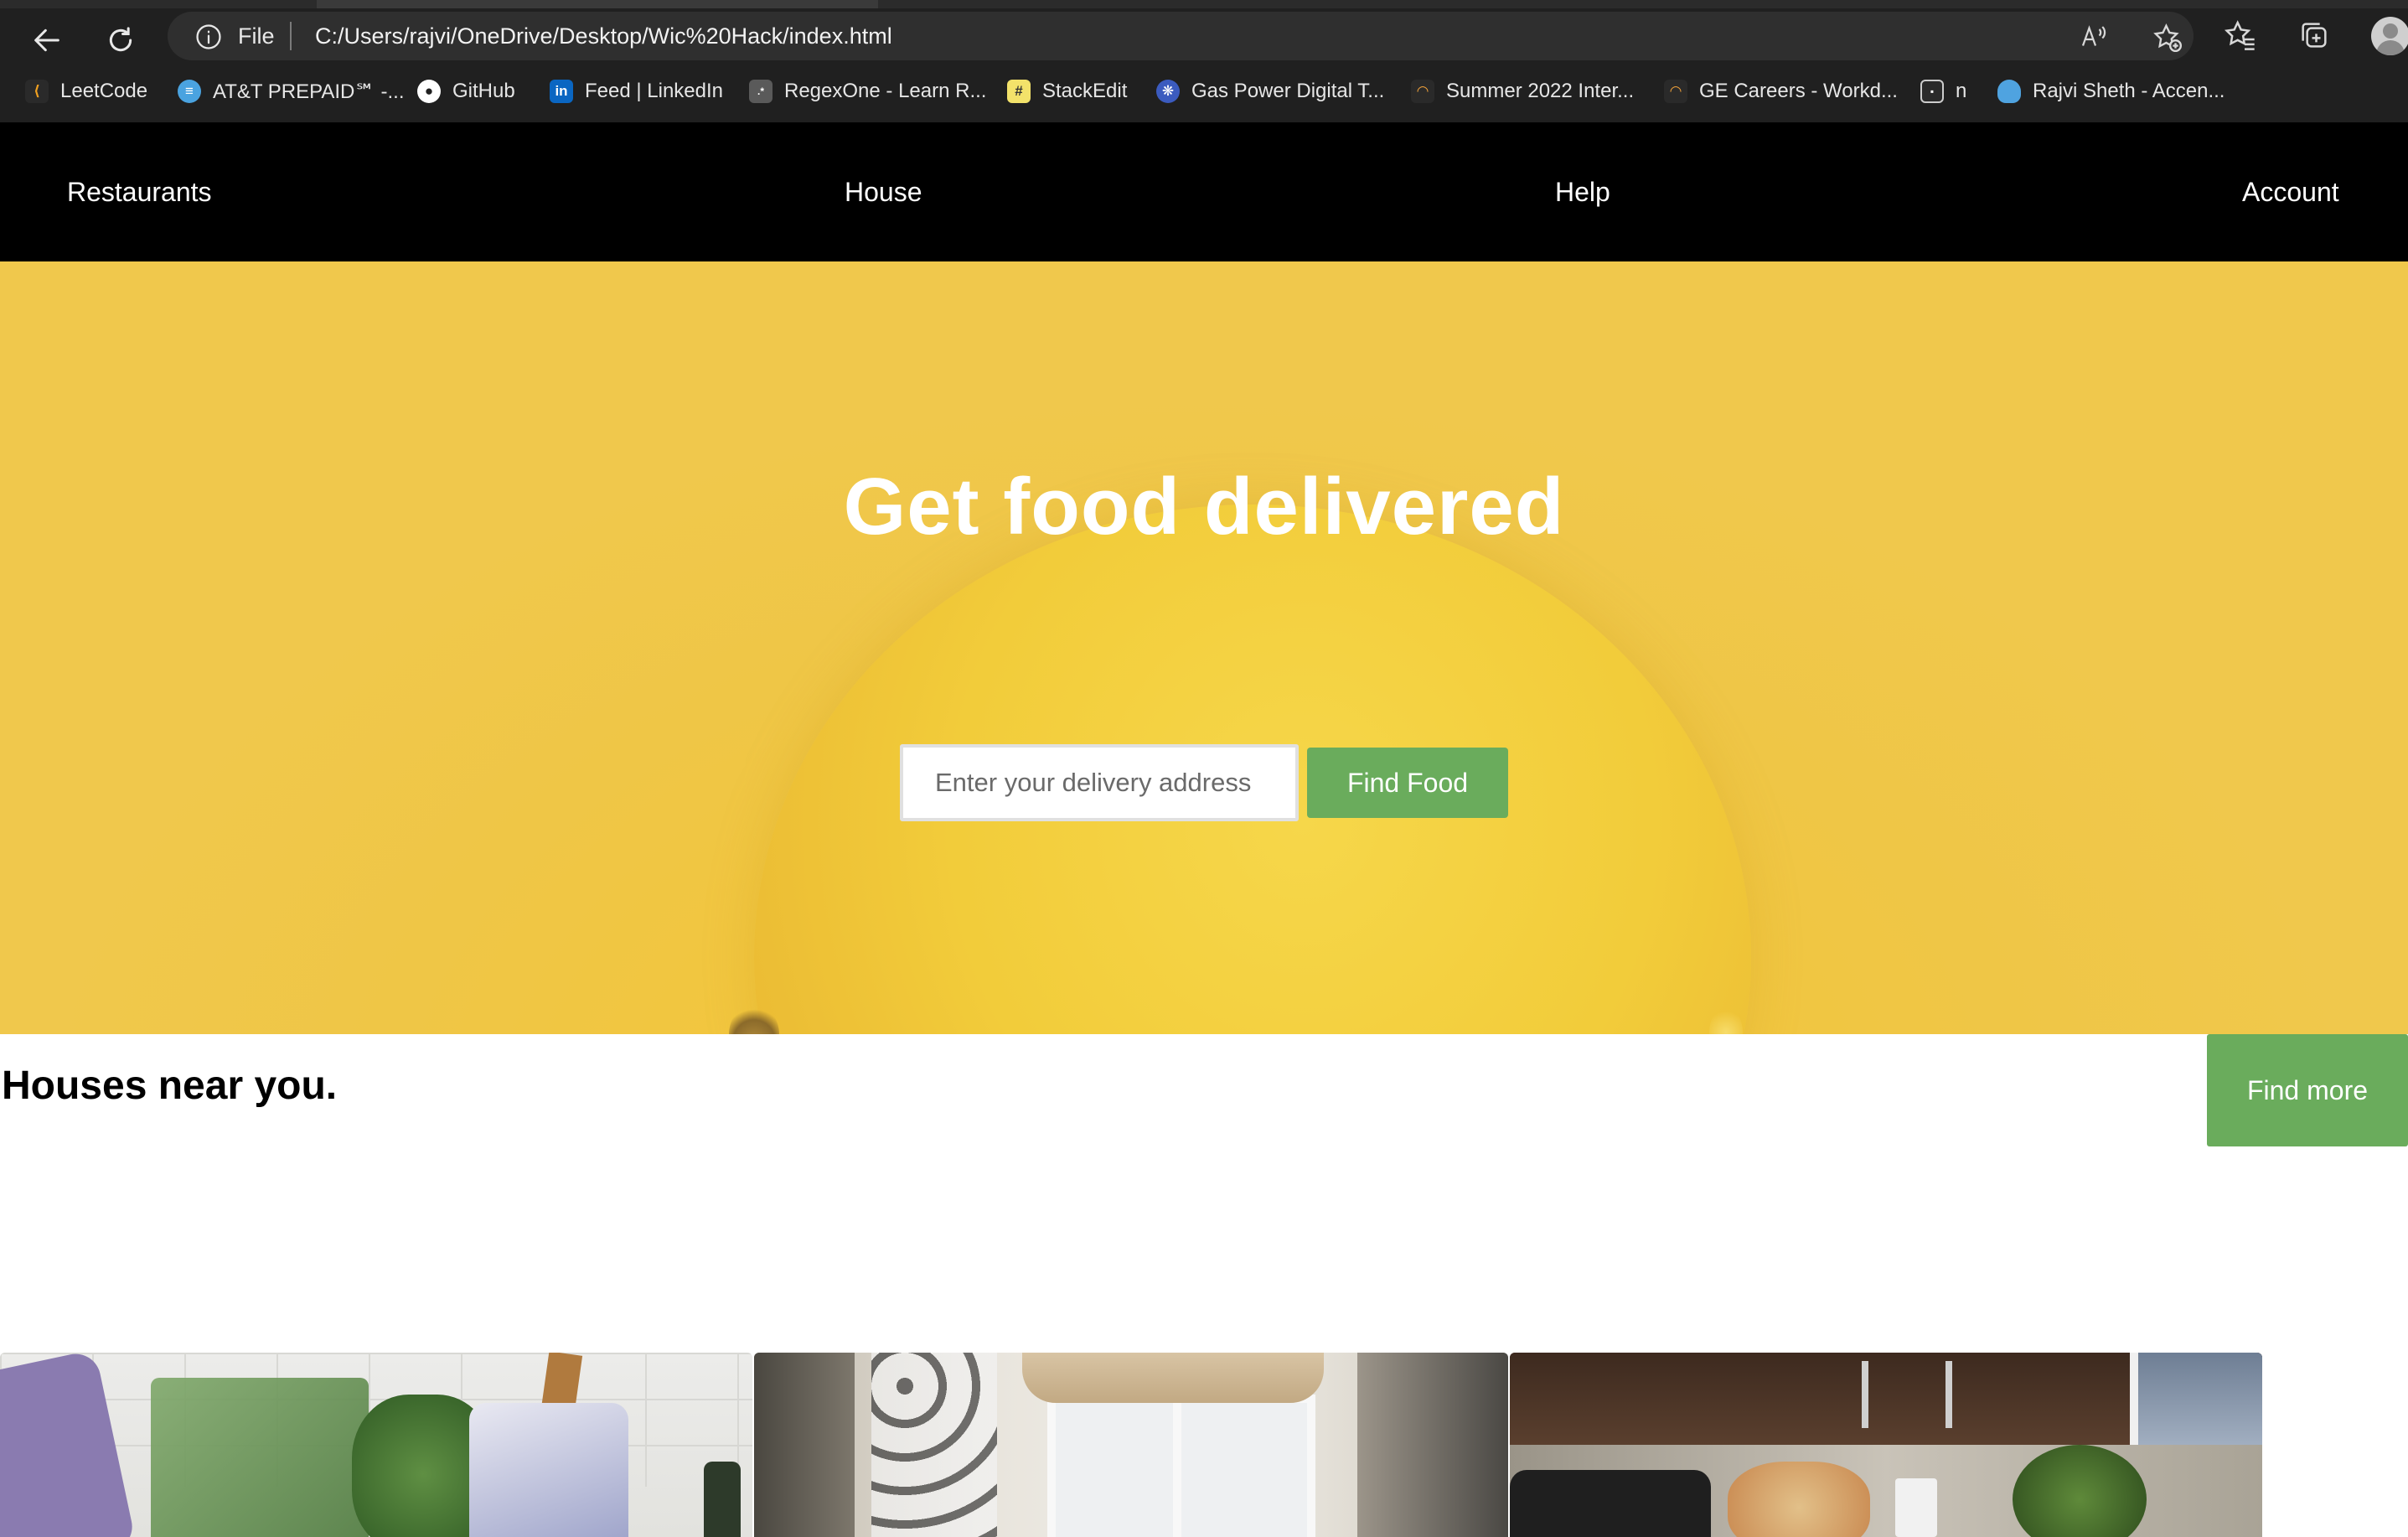 This screenshot has width=2408, height=1537. I want to click on tab-strip, so click(1204, 4).